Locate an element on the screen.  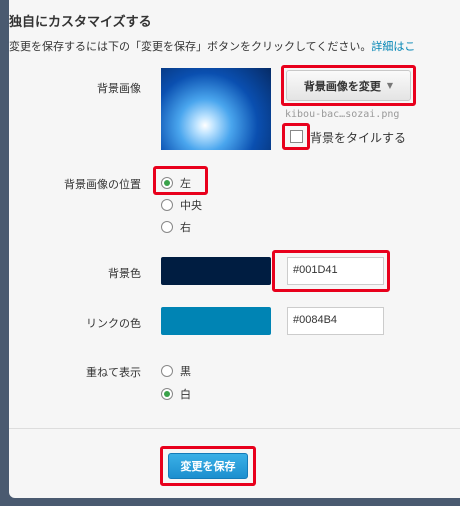
position-center-label: 中央 is located at coordinates (191, 205).